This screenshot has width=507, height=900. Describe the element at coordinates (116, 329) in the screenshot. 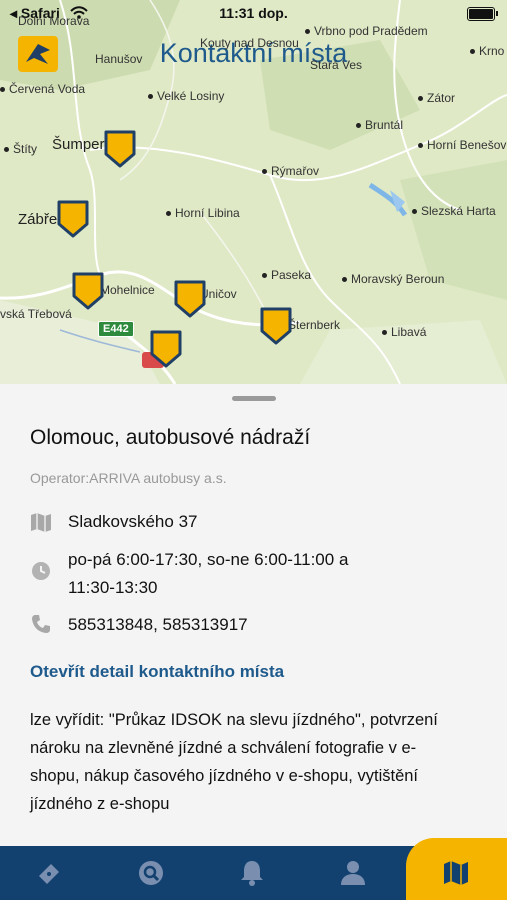

I see `road-badge: E442` at that location.